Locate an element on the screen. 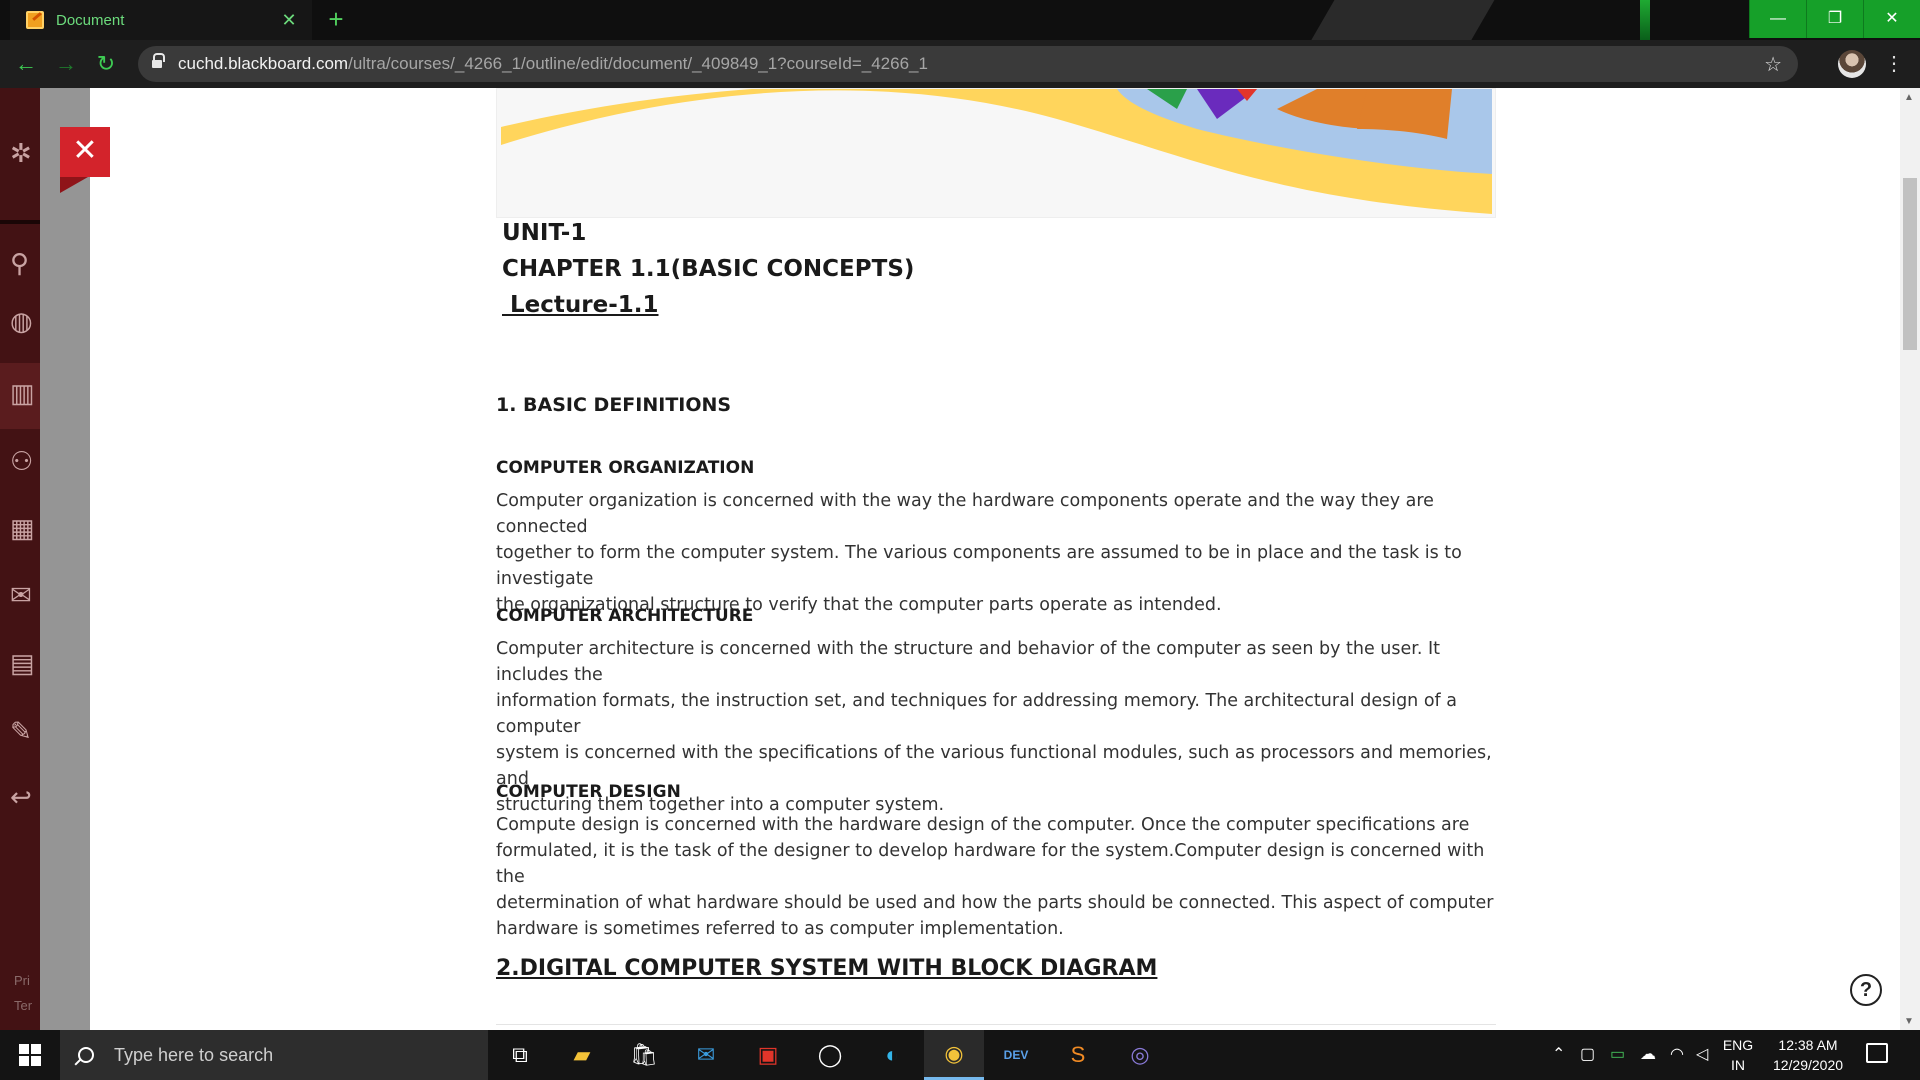 The height and width of the screenshot is (1080, 1920). browser-tab-bar: Document ✕ + — ❐ ✕ is located at coordinates (960, 20).